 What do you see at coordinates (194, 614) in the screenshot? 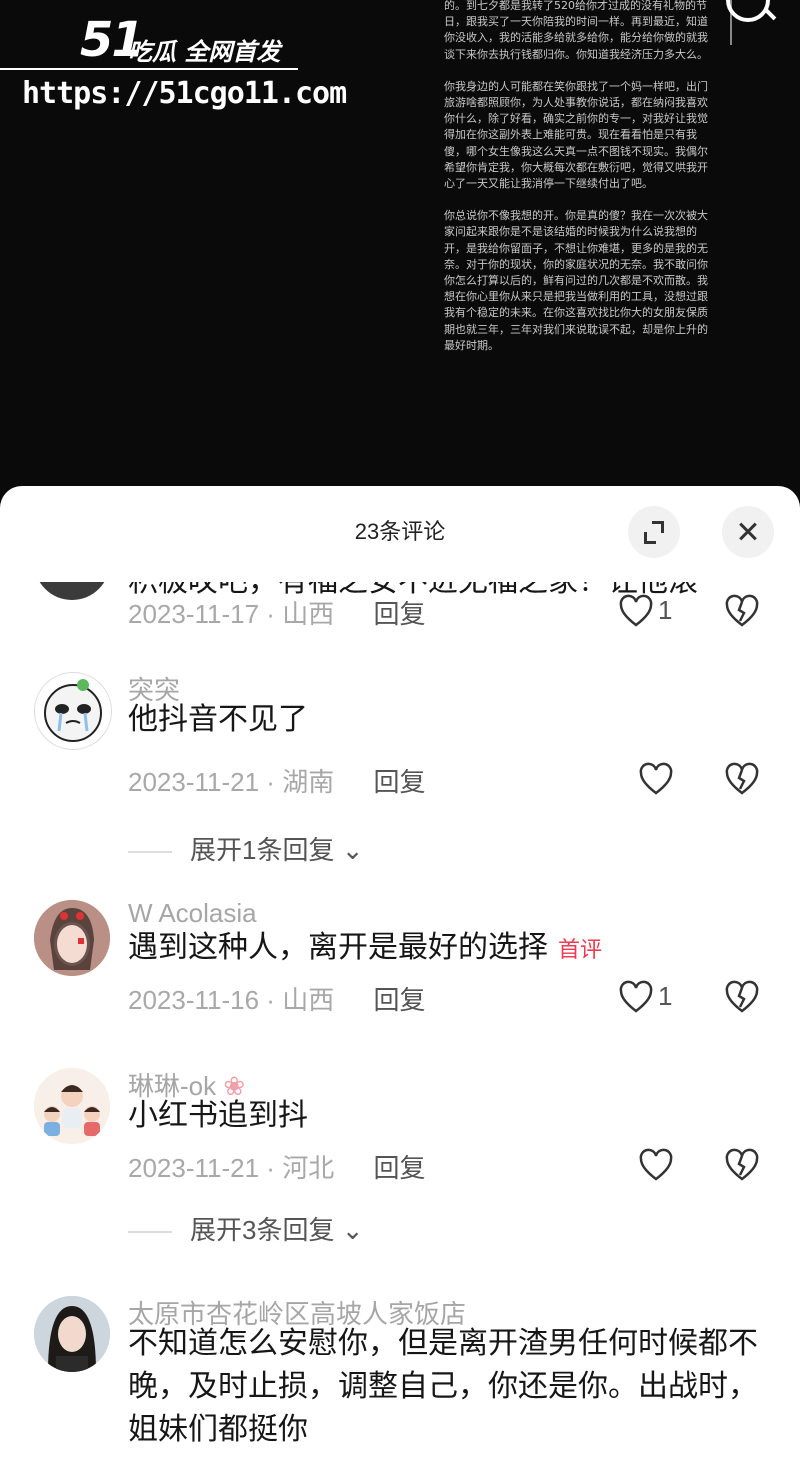
I see `comment-date: 2023-11-17` at bounding box center [194, 614].